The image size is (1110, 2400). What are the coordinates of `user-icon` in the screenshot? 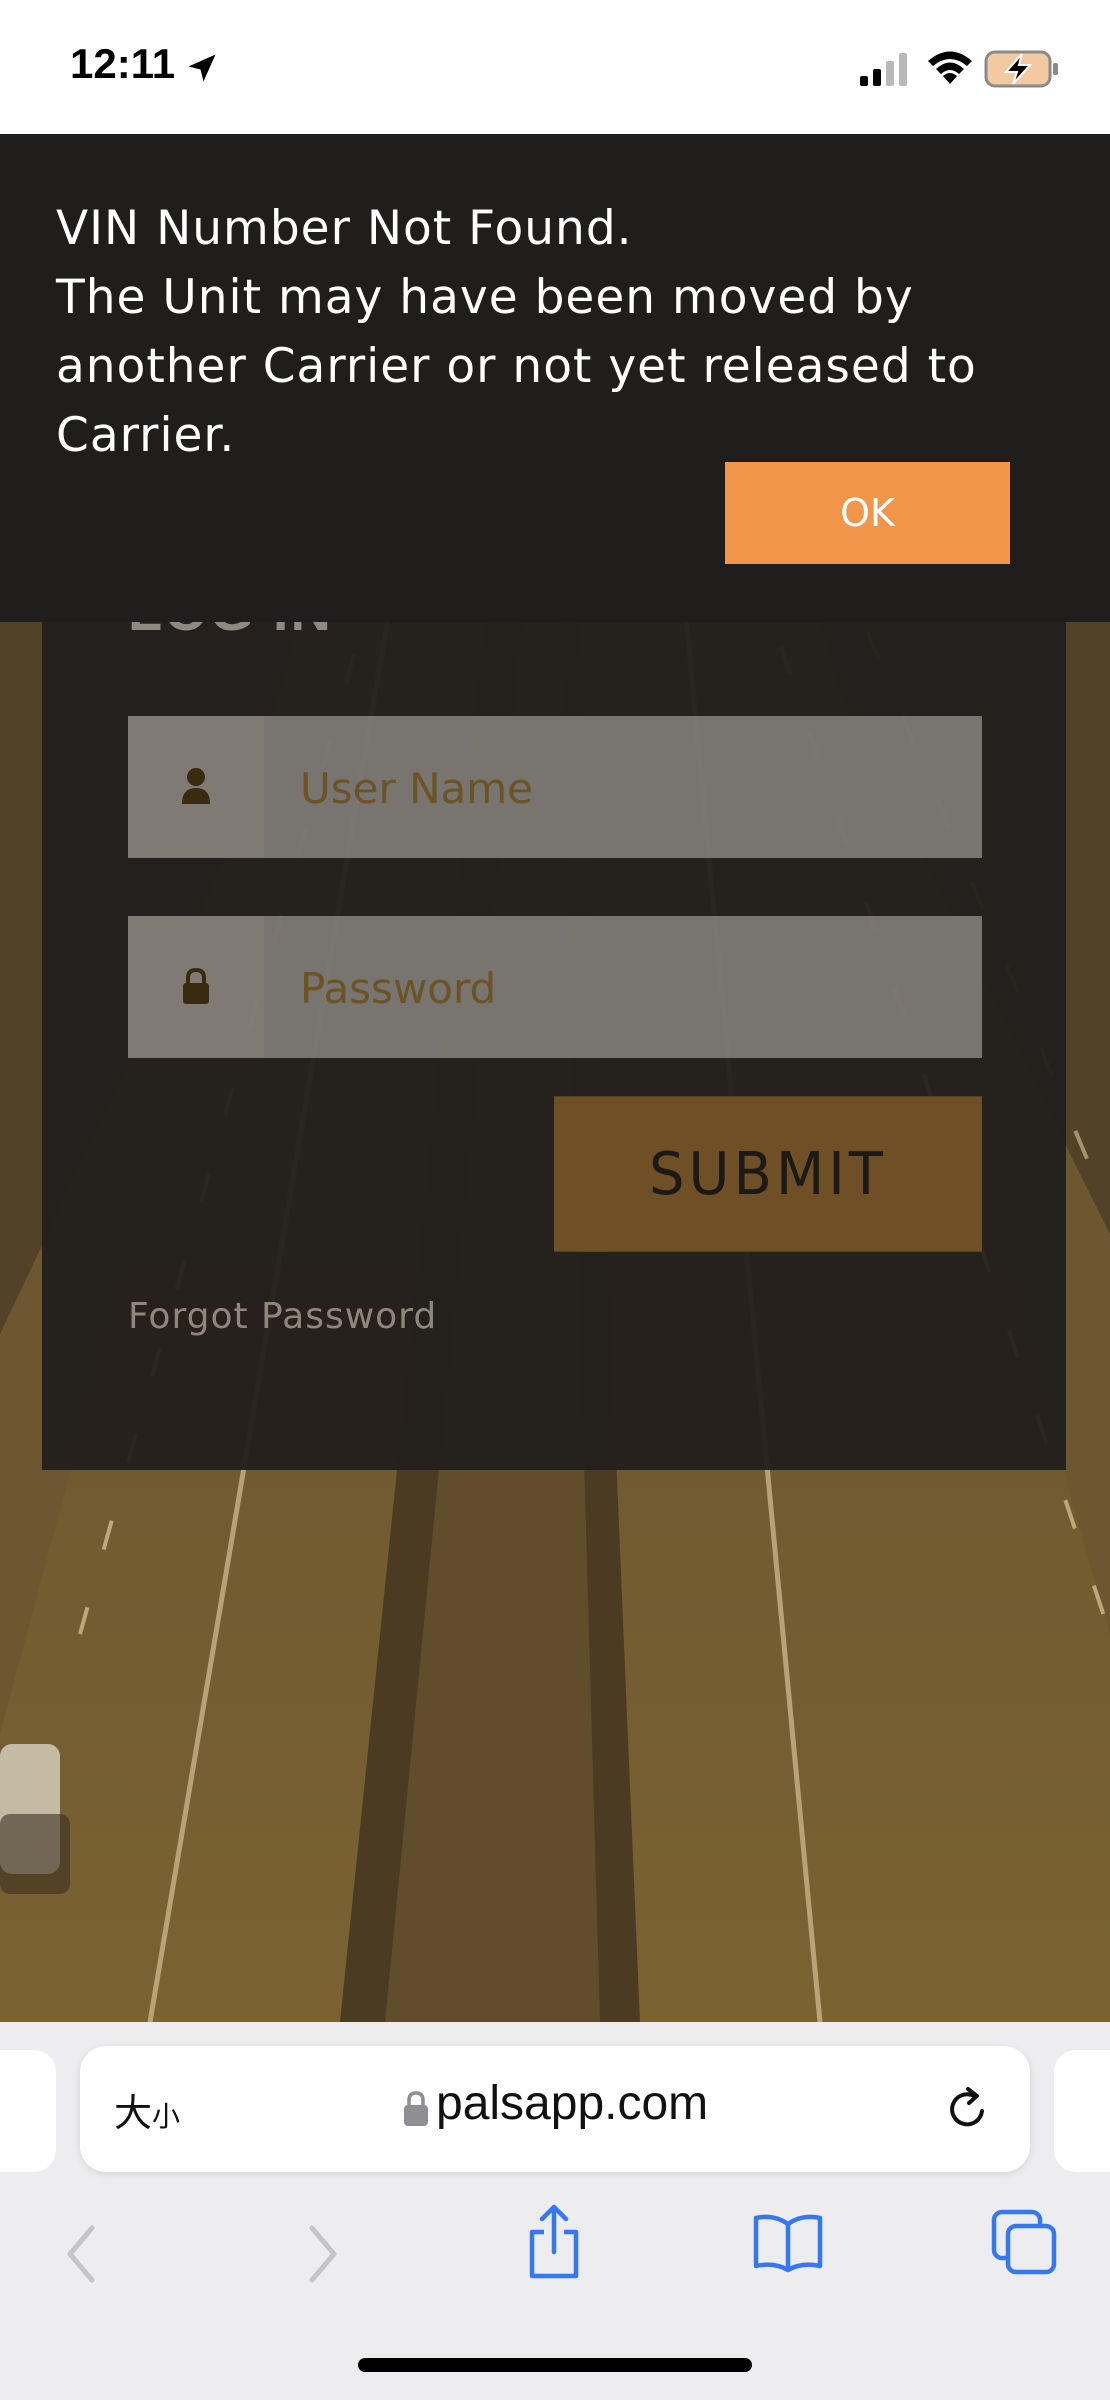 It's located at (196, 786).